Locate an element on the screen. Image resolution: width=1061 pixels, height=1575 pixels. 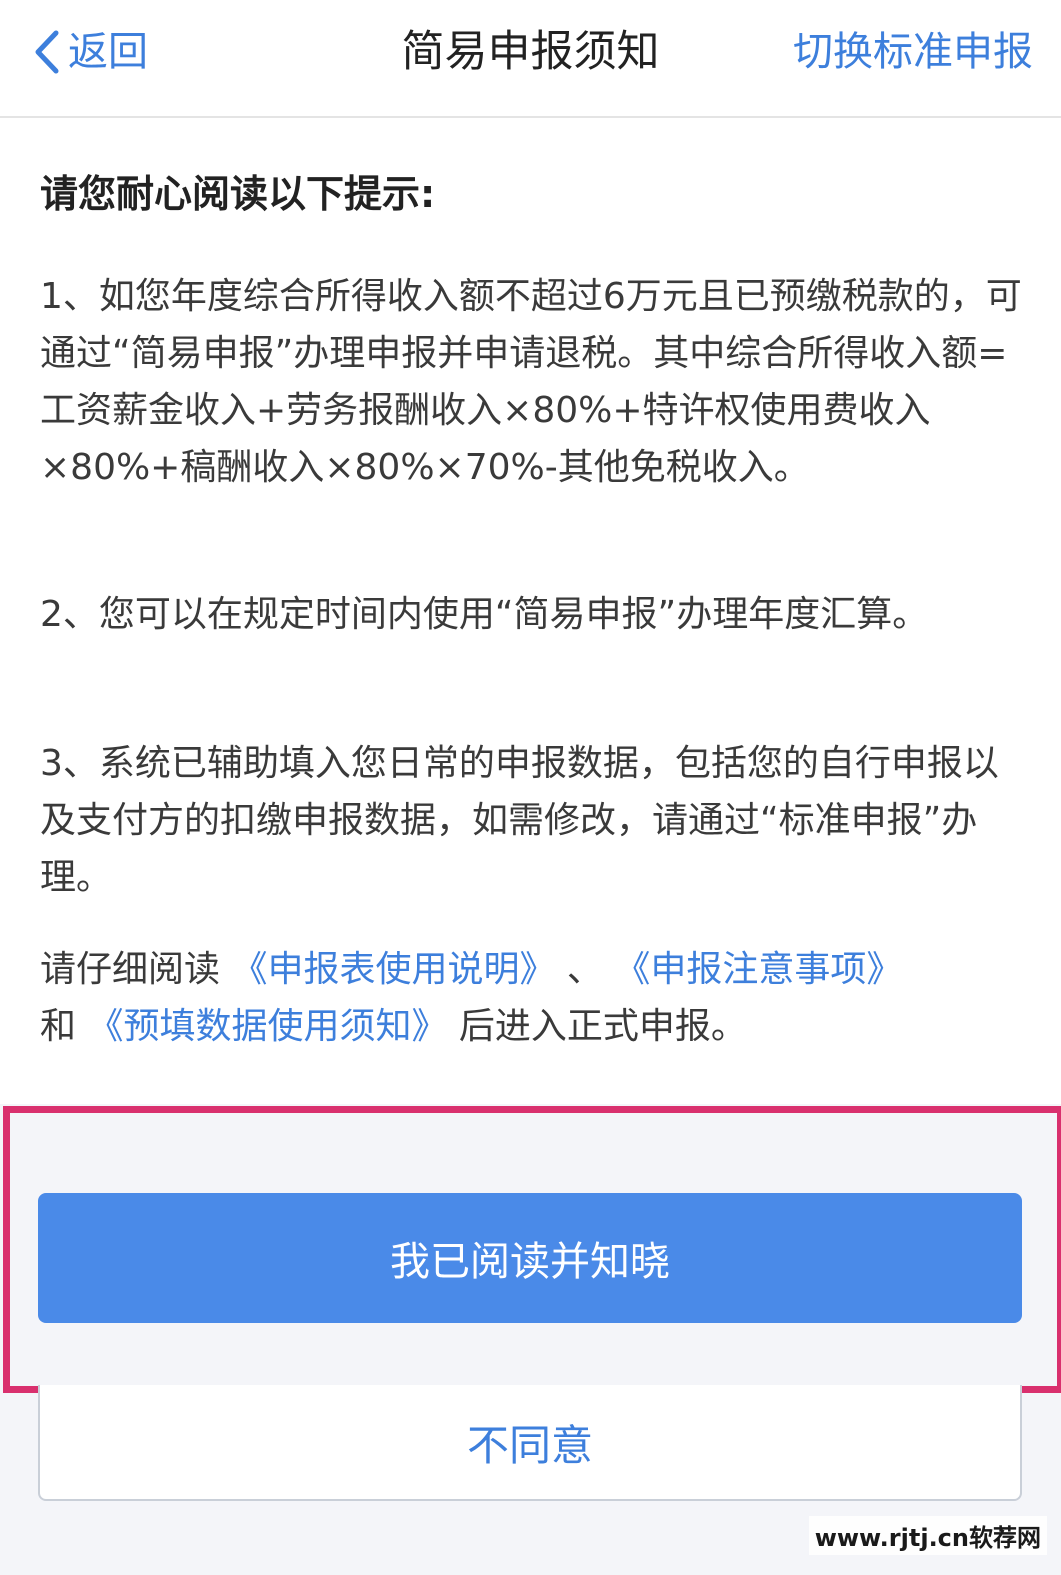
chevron-left-icon is located at coordinates (47, 52).